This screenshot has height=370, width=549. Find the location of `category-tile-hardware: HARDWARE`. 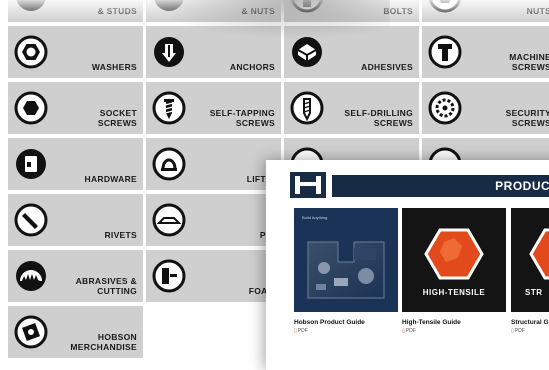

category-tile-hardware: HARDWARE is located at coordinates (75, 164).